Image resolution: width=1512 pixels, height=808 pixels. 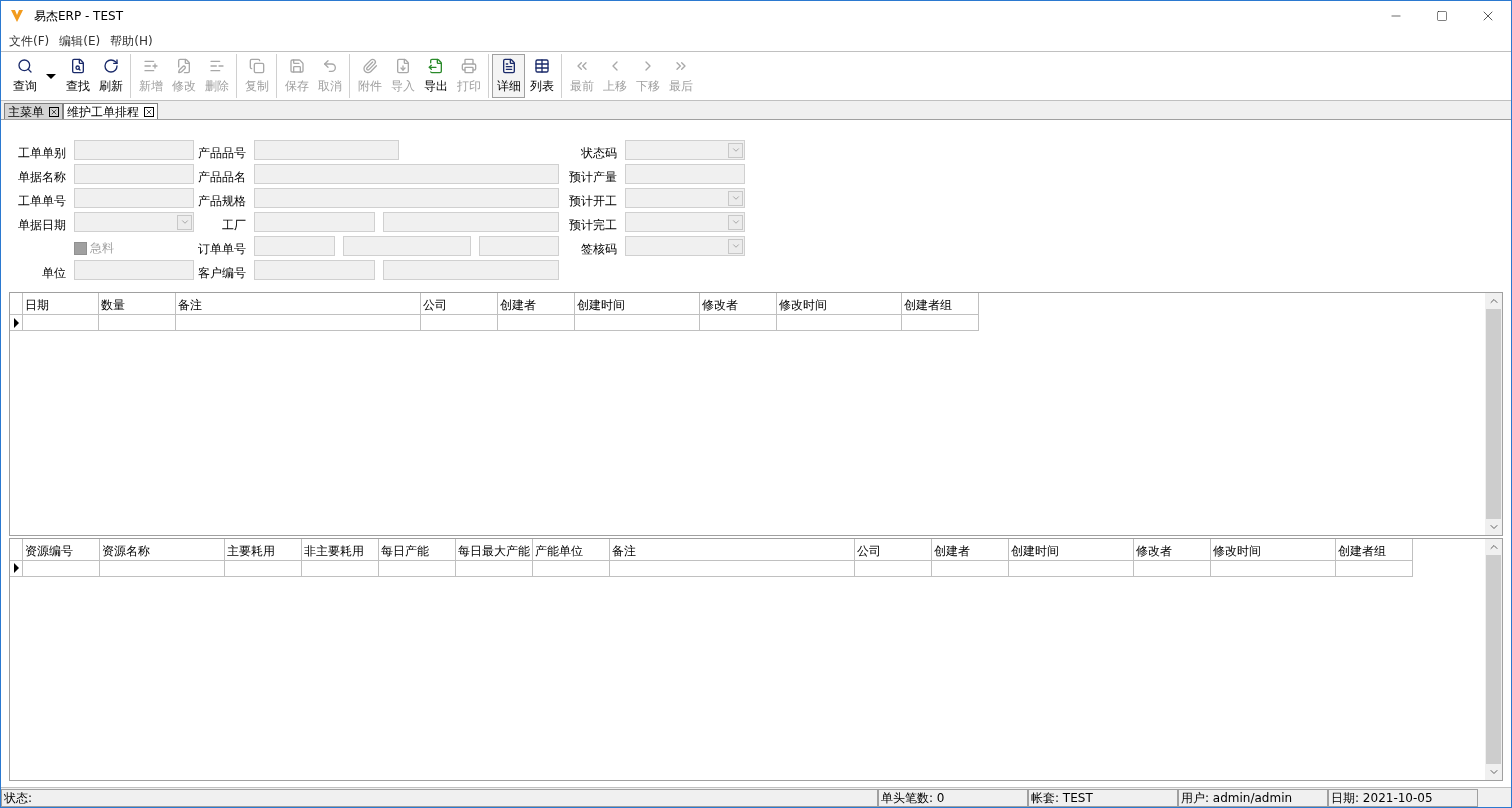 What do you see at coordinates (508, 65) in the screenshot?
I see `document-icon` at bounding box center [508, 65].